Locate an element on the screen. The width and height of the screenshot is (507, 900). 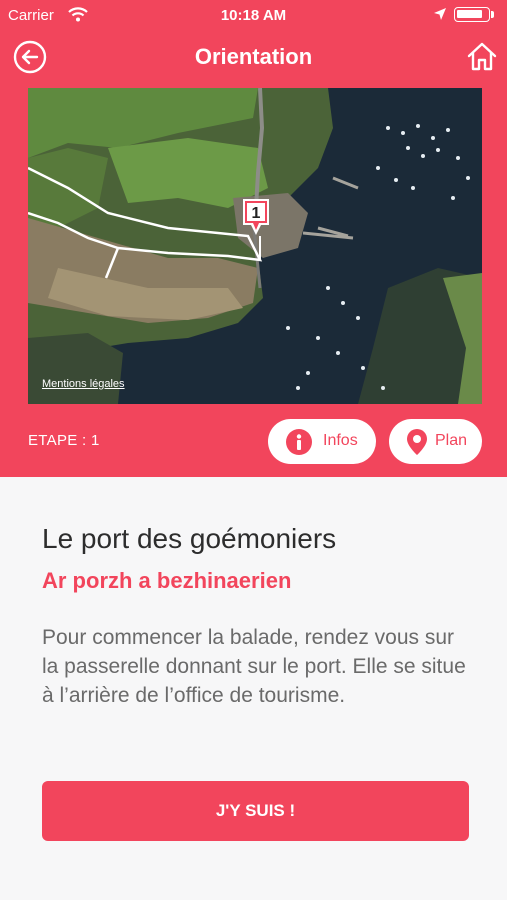
step-label: ETAPE : 1 is located at coordinates (64, 440).